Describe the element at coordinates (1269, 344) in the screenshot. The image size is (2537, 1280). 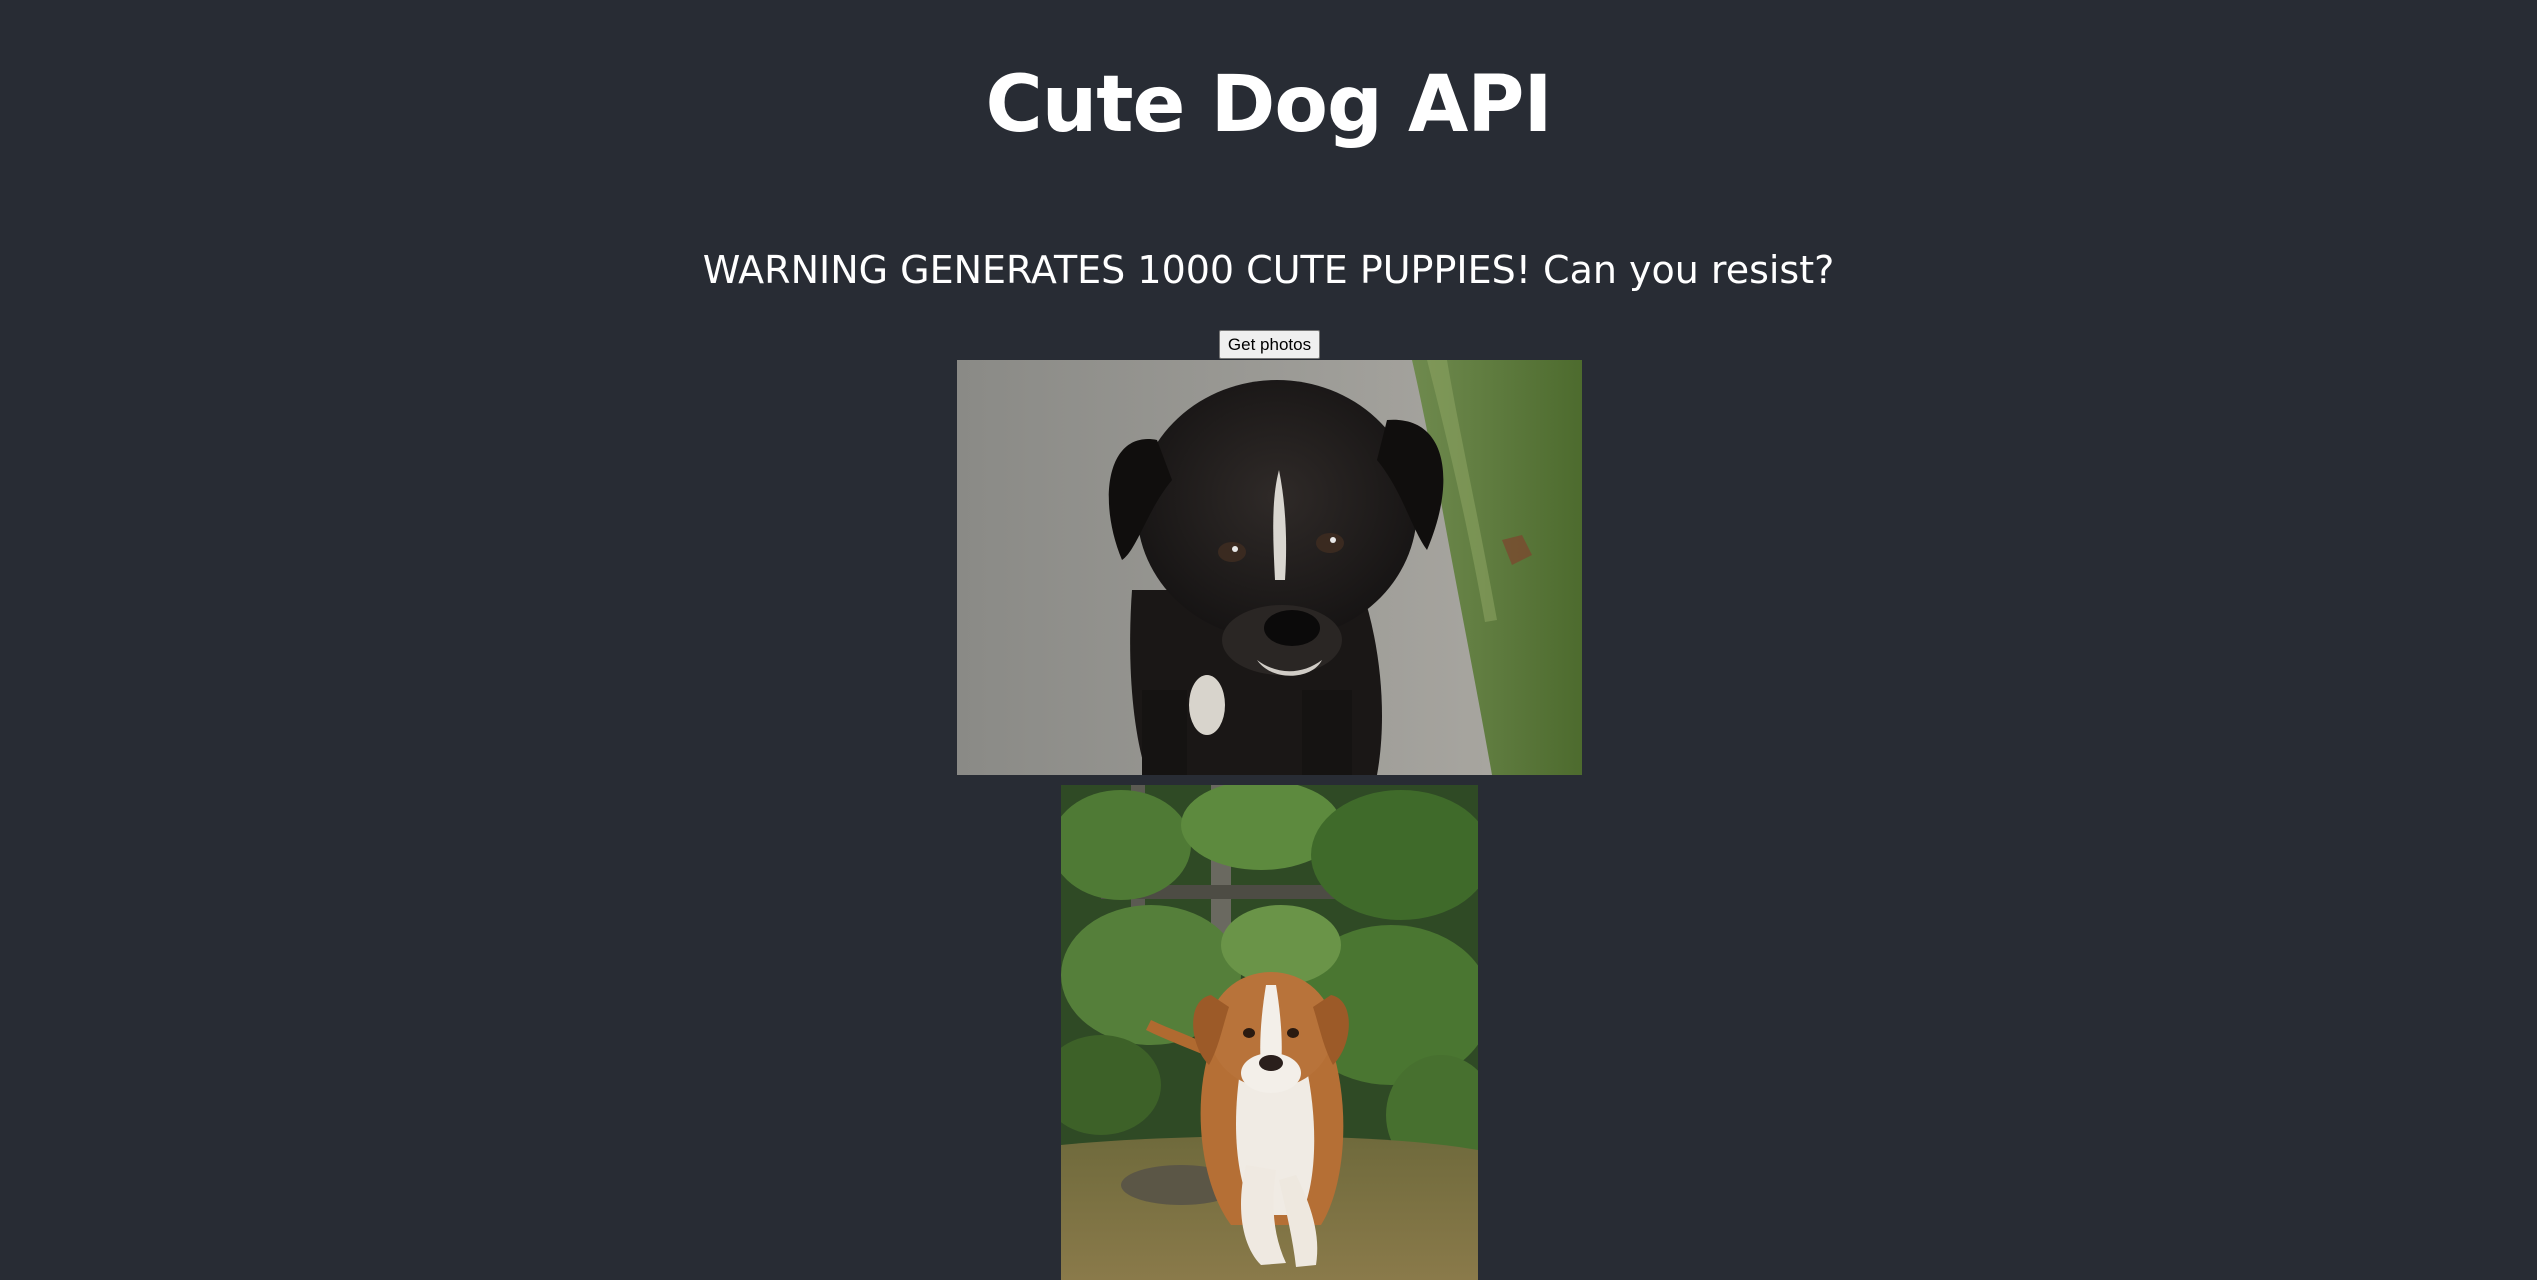
I see `get-photos-button: Get photos` at that location.